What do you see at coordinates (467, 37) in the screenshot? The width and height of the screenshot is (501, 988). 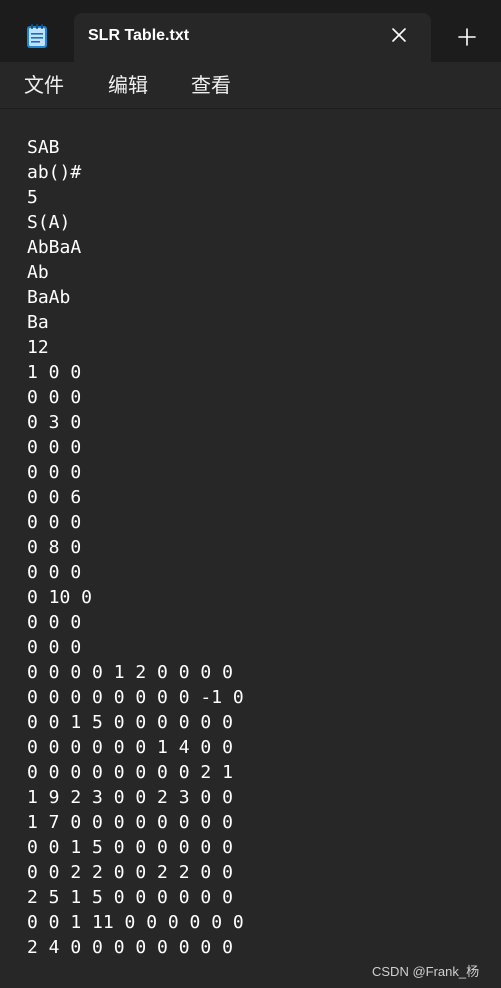 I see `plus-icon` at bounding box center [467, 37].